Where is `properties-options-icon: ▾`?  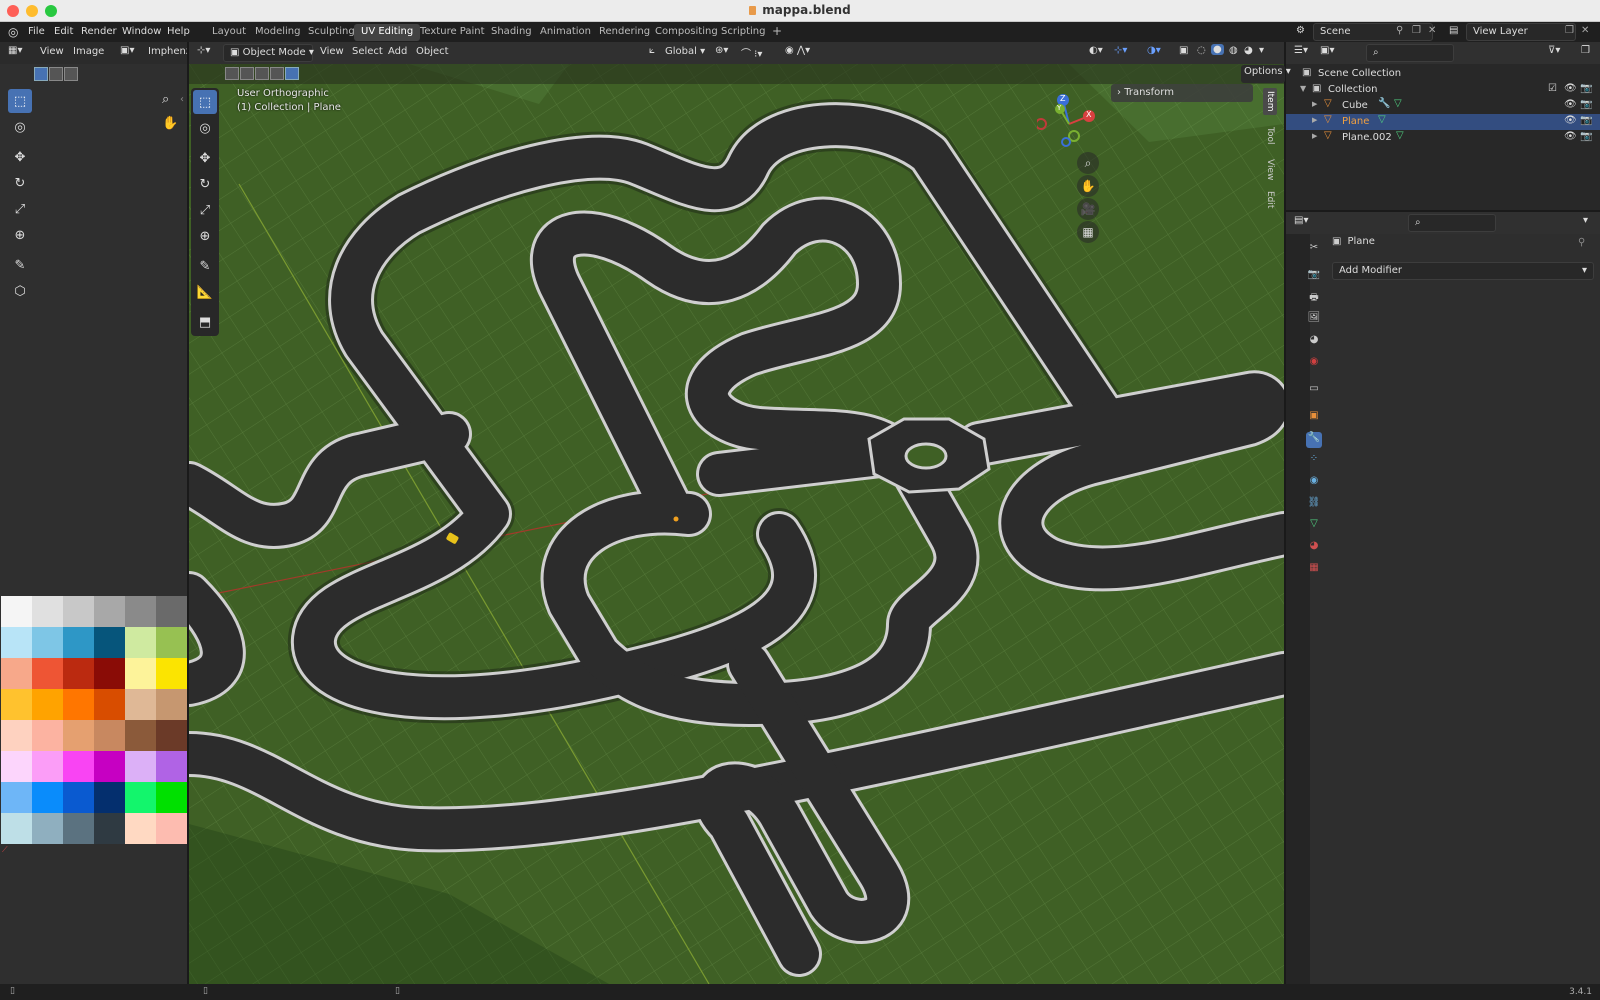 properties-options-icon: ▾ is located at coordinates (1585, 220).